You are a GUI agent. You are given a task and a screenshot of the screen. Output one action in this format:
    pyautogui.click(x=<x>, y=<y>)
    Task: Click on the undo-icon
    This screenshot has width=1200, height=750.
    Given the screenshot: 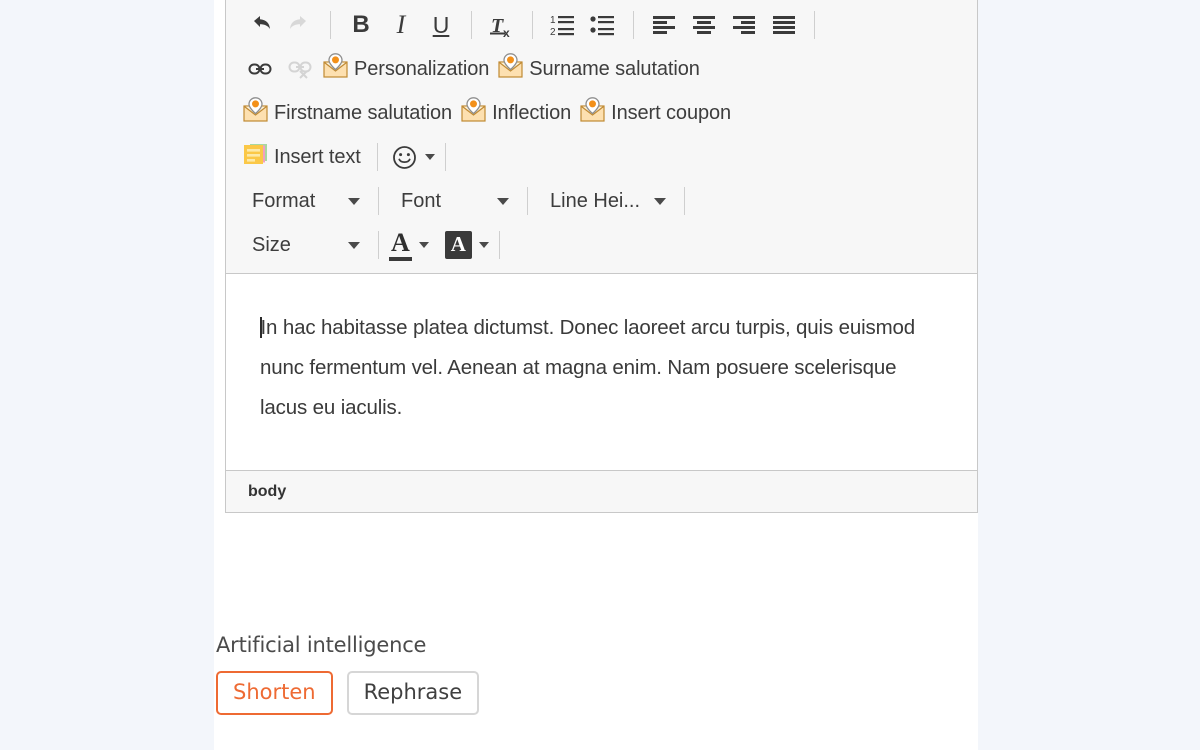 What is the action you would take?
    pyautogui.click(x=260, y=25)
    